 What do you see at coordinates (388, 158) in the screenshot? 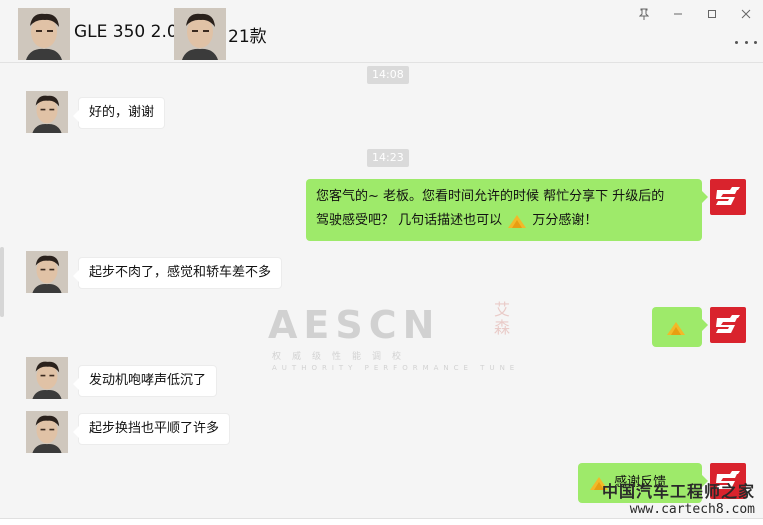
I see `timestamp: 14:23` at bounding box center [388, 158].